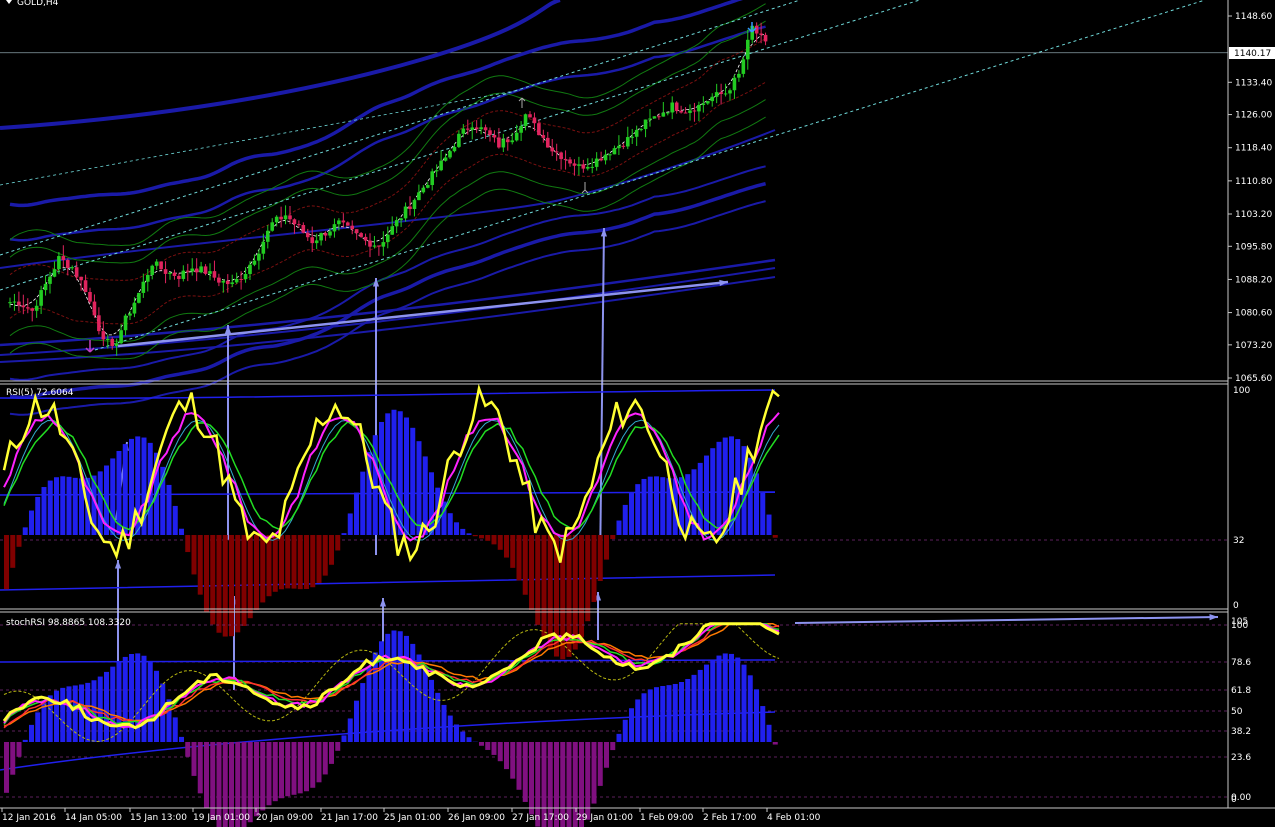 Image resolution: width=1275 pixels, height=827 pixels. I want to click on time-tick-label: 12 Jan 2016, so click(29, 818).